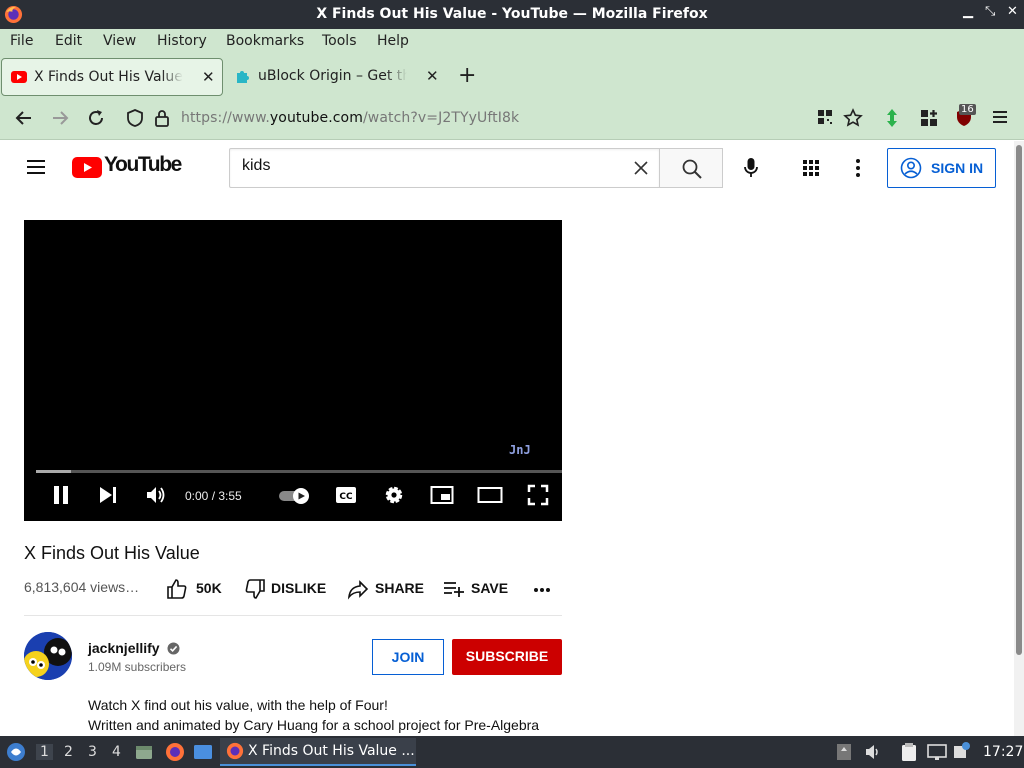 The width and height of the screenshot is (1024, 768). What do you see at coordinates (538, 495) in the screenshot?
I see `fullscreen-icon` at bounding box center [538, 495].